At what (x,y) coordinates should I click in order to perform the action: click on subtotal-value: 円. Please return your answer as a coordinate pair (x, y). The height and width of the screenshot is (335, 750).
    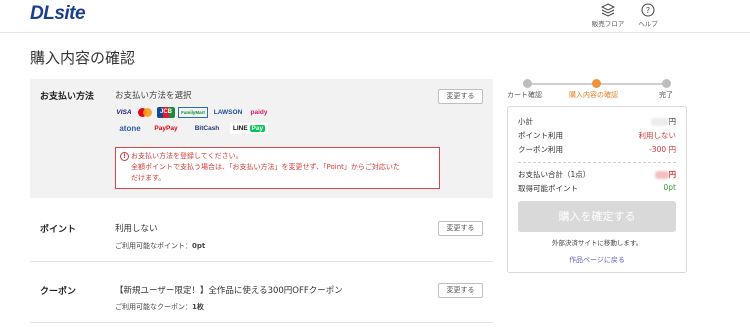
    Looking at the image, I should click on (663, 121).